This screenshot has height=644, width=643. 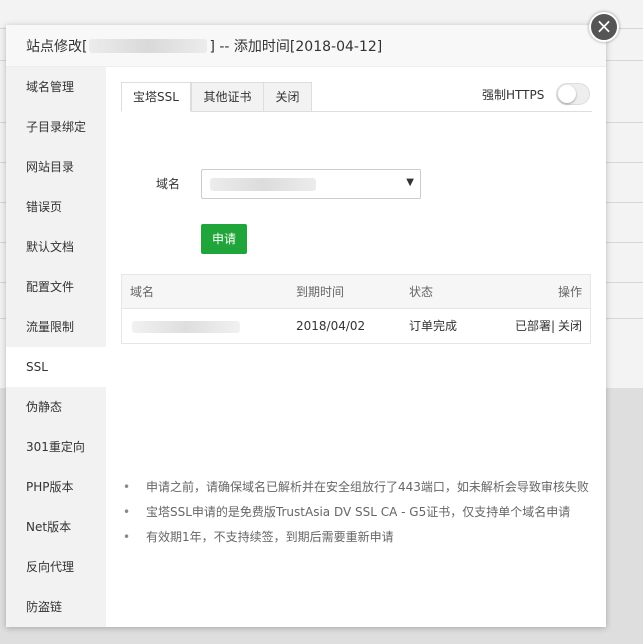 What do you see at coordinates (56, 327) in the screenshot?
I see `sidebar-item-traffic-limit: 流量限制` at bounding box center [56, 327].